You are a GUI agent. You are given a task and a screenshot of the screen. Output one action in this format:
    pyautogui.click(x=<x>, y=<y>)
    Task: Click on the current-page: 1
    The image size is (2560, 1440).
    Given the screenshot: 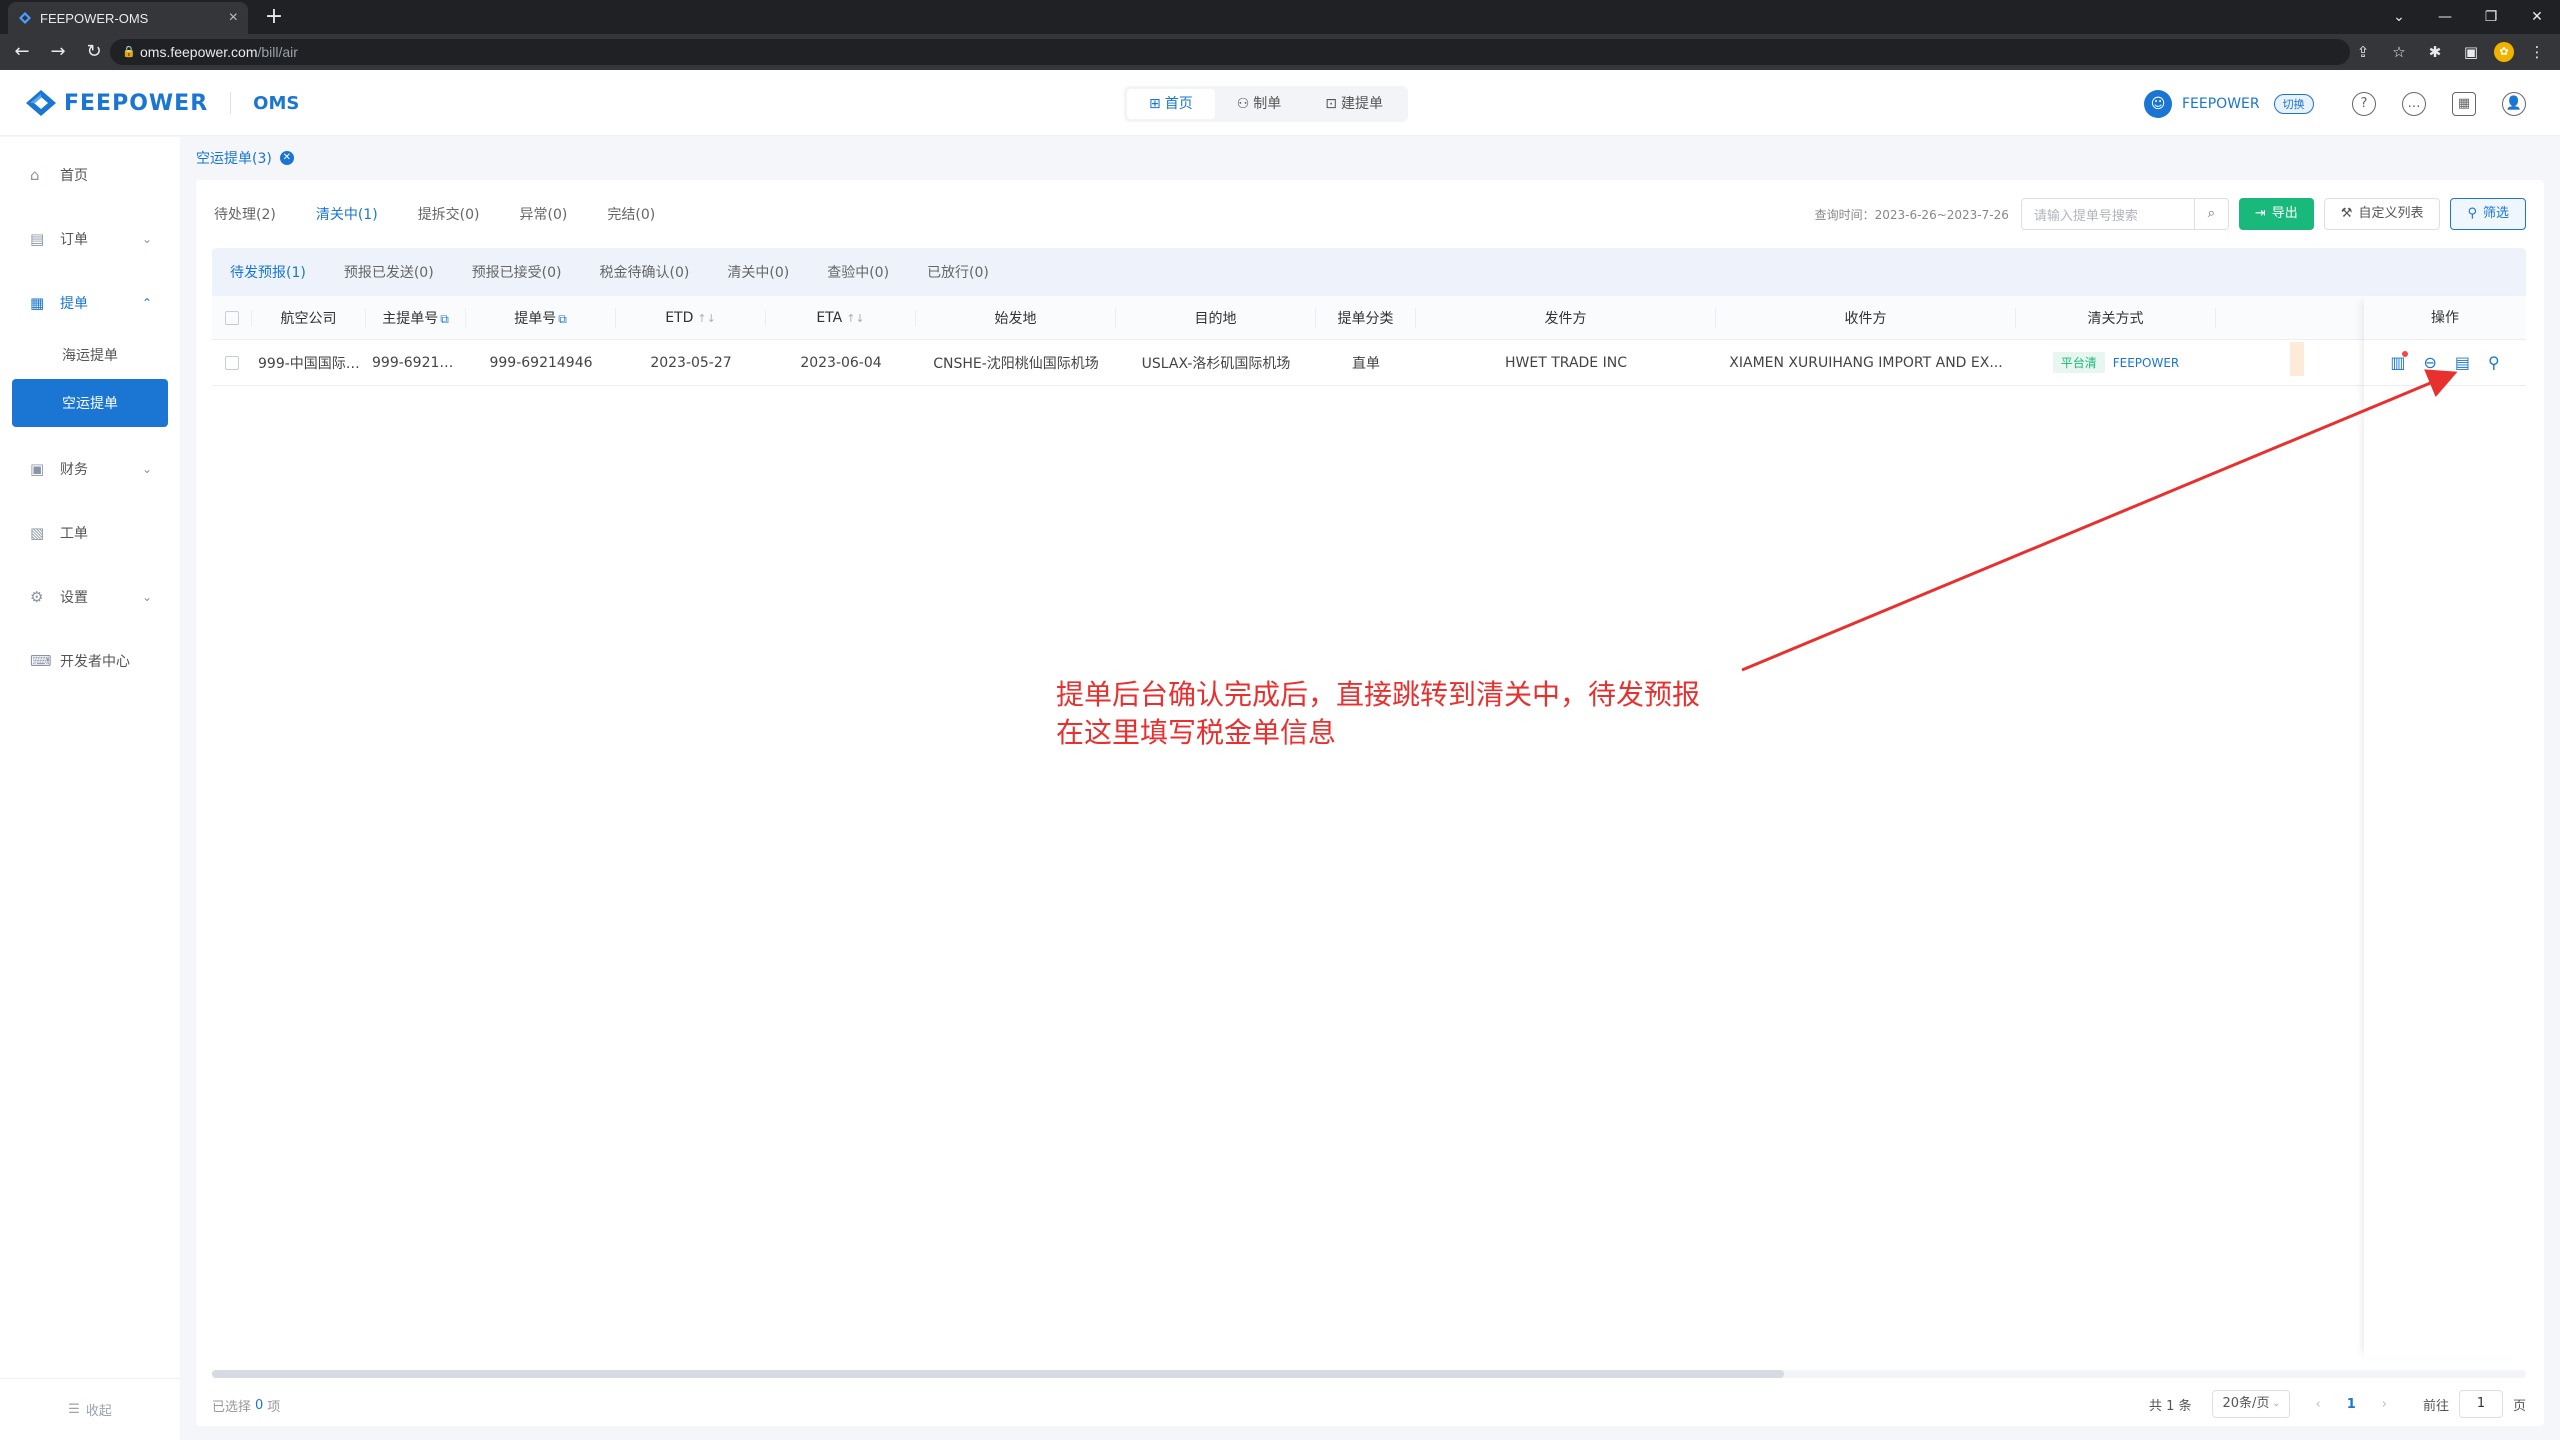 What is the action you would take?
    pyautogui.click(x=2351, y=1404)
    